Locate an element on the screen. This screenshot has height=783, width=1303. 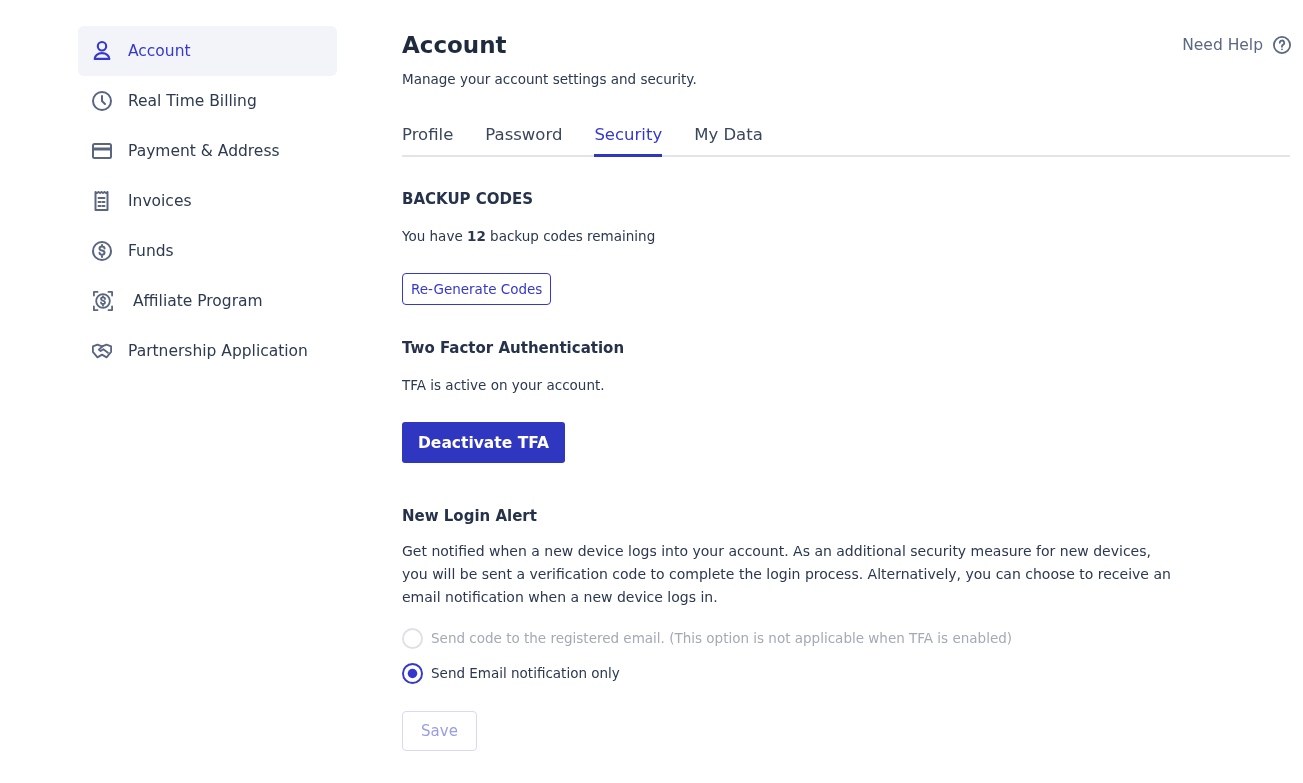
sidebar-item: Funds is located at coordinates (207, 251).